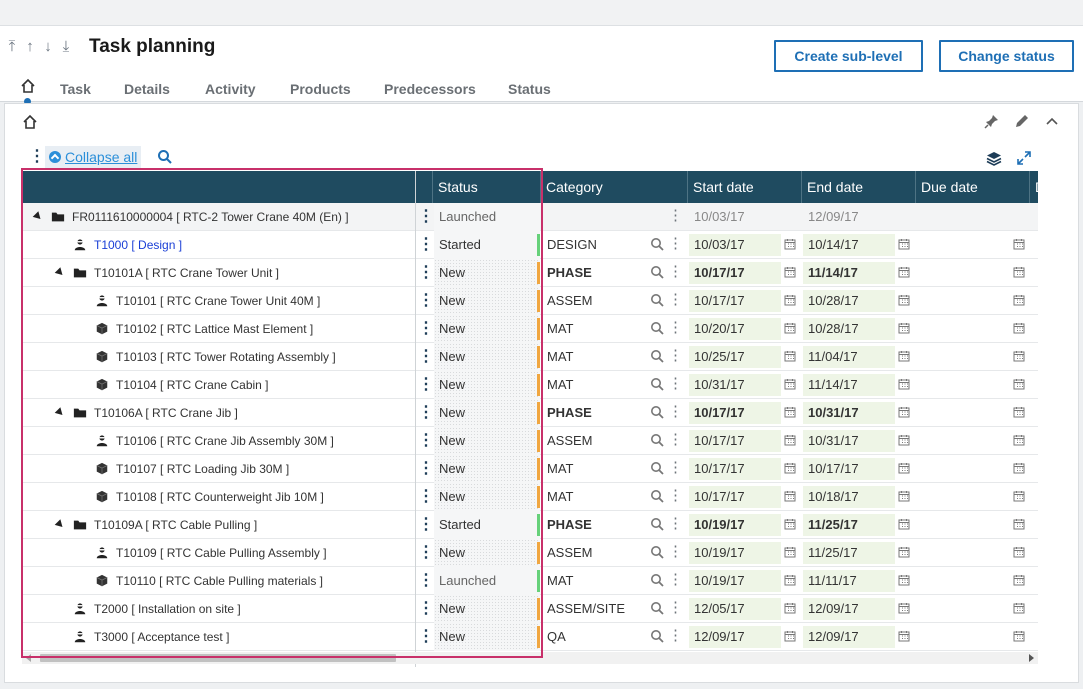 The image size is (1083, 689). What do you see at coordinates (320, 89) in the screenshot?
I see `tab-products: Products` at bounding box center [320, 89].